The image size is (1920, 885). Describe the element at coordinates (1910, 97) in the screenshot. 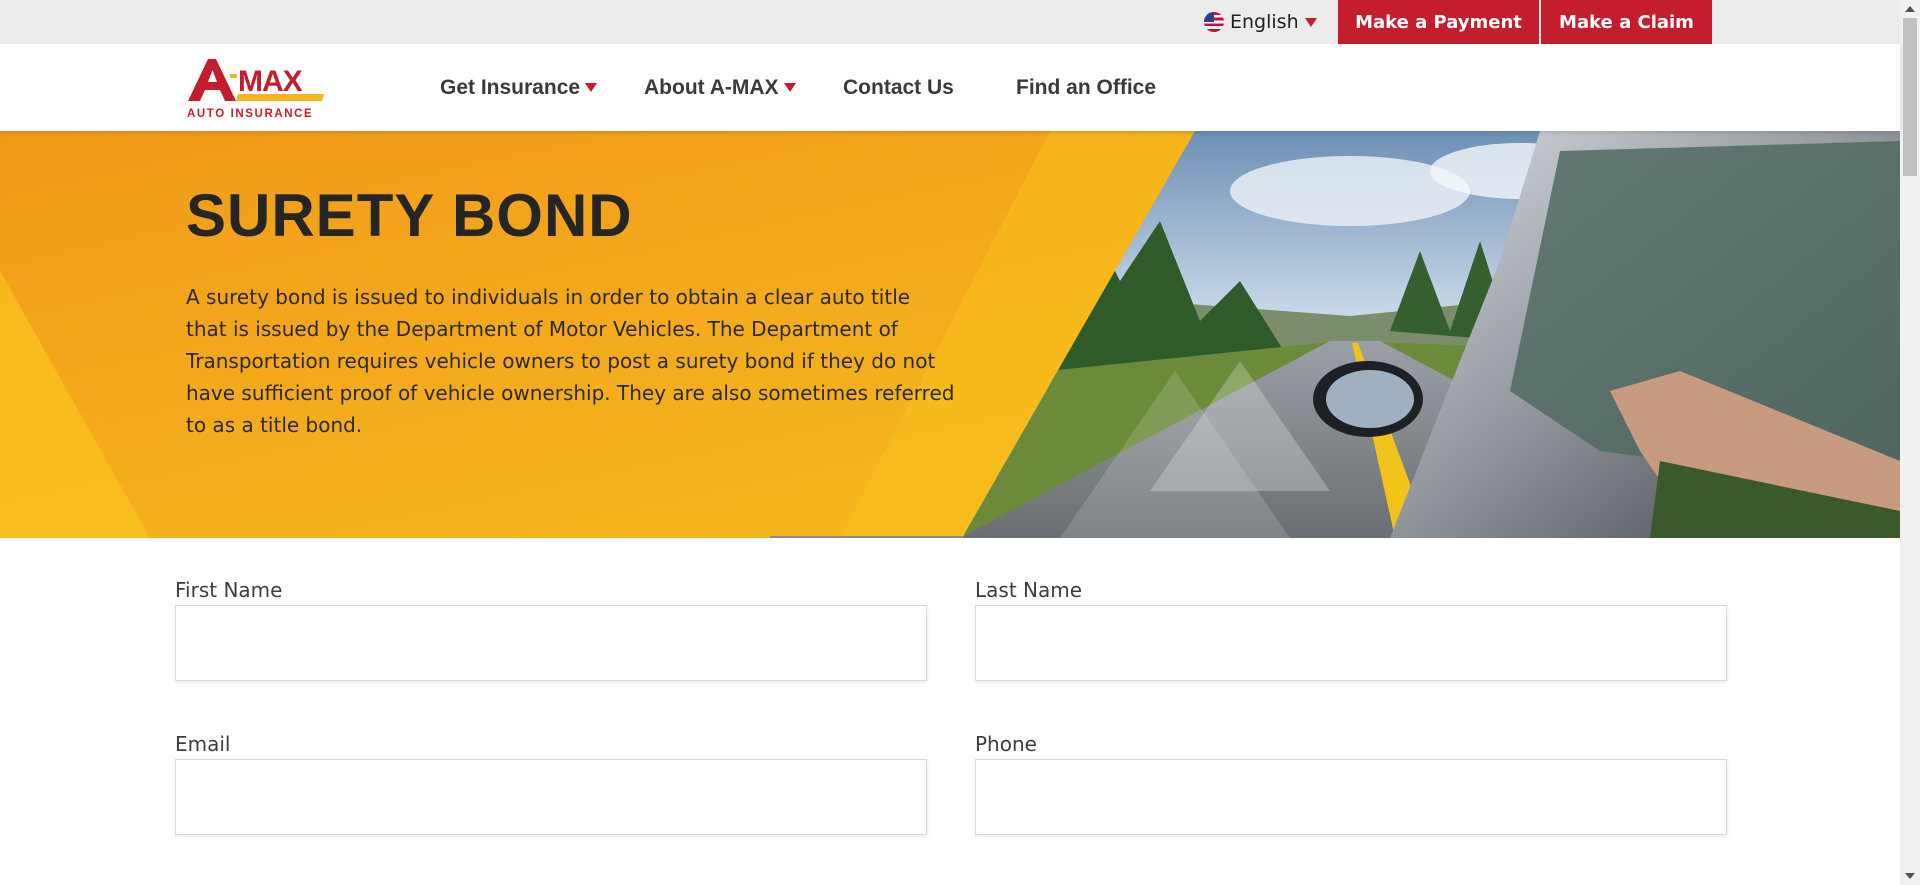

I see `scrollbar-thumb` at that location.